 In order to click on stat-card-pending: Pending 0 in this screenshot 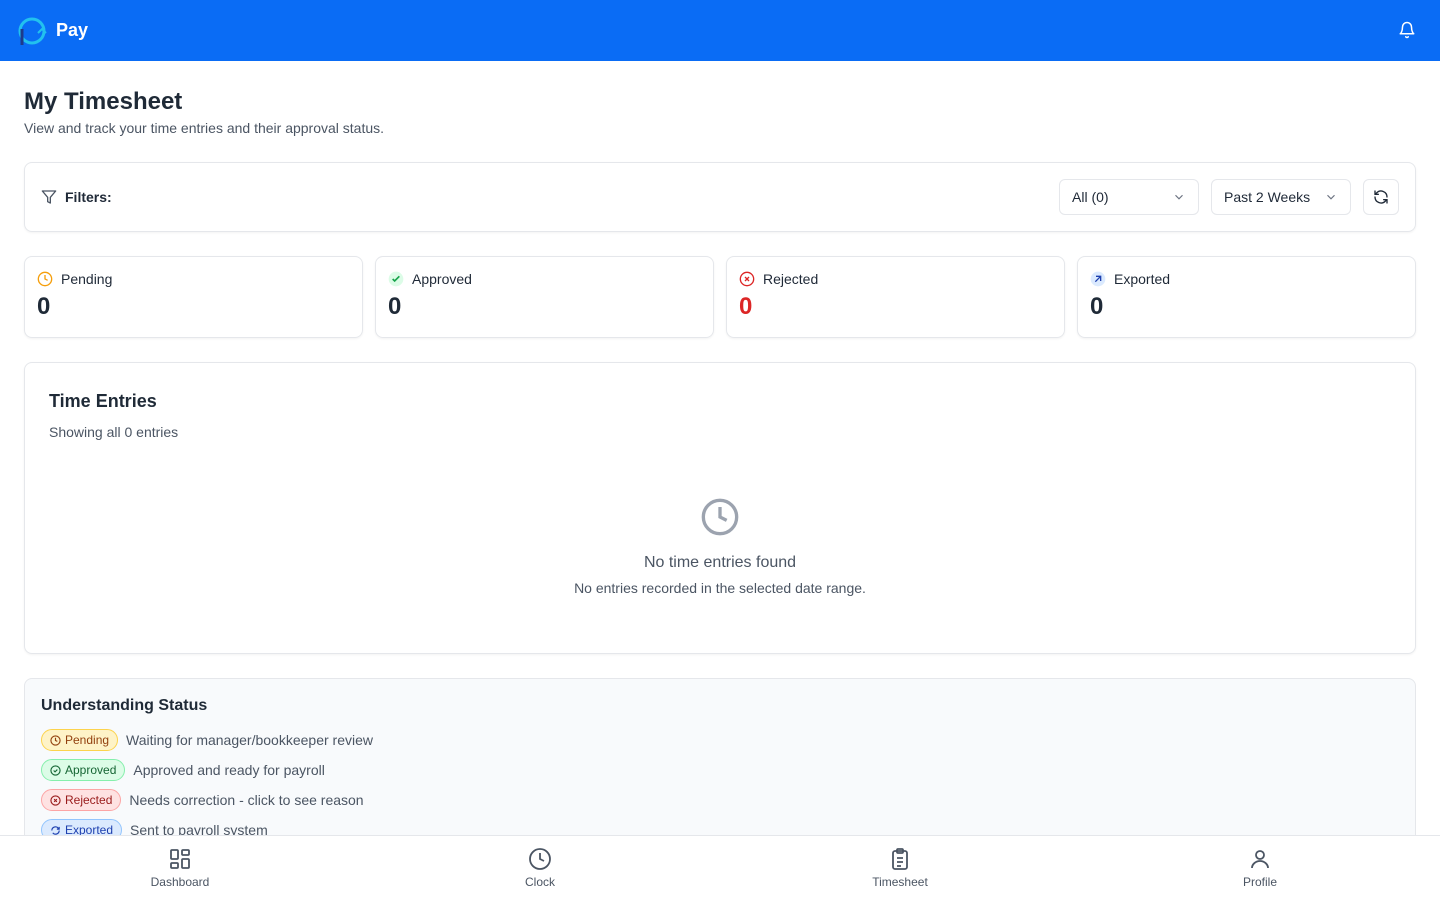, I will do `click(193, 297)`.